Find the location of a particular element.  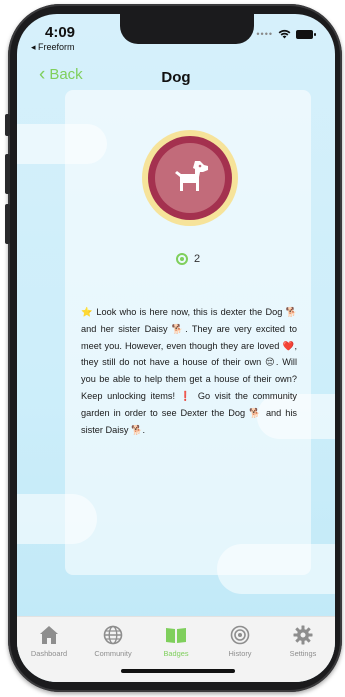

badge-points: 2 is located at coordinates (188, 259).